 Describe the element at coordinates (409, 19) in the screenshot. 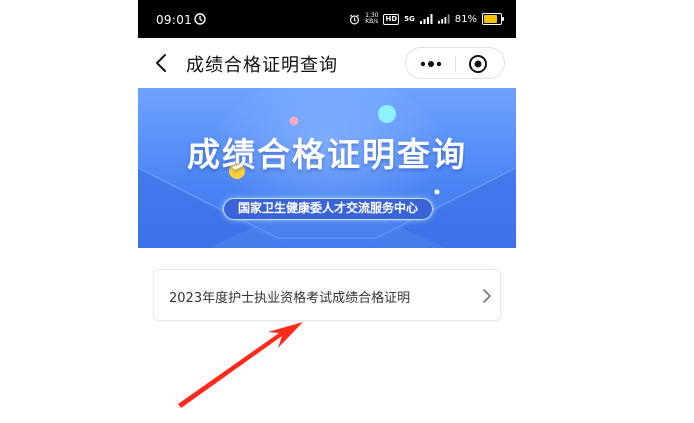

I see `network-type: 5G` at that location.